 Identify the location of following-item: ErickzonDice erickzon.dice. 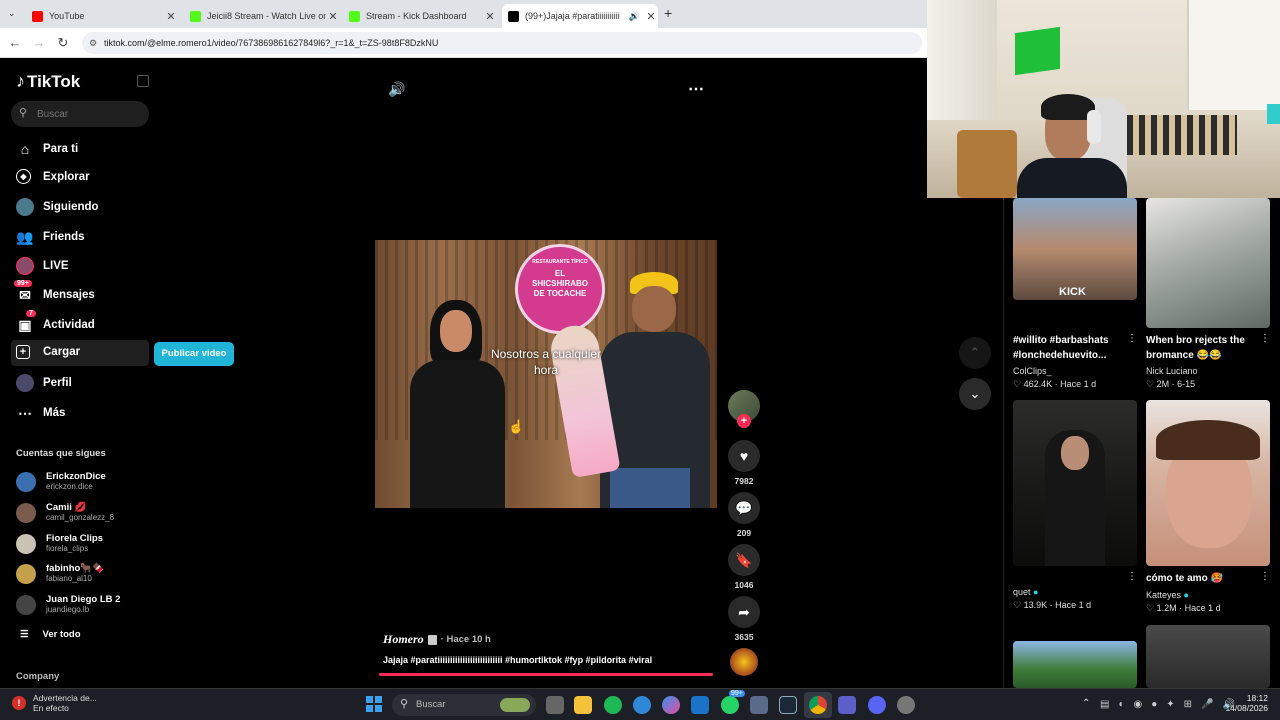
(61, 481).